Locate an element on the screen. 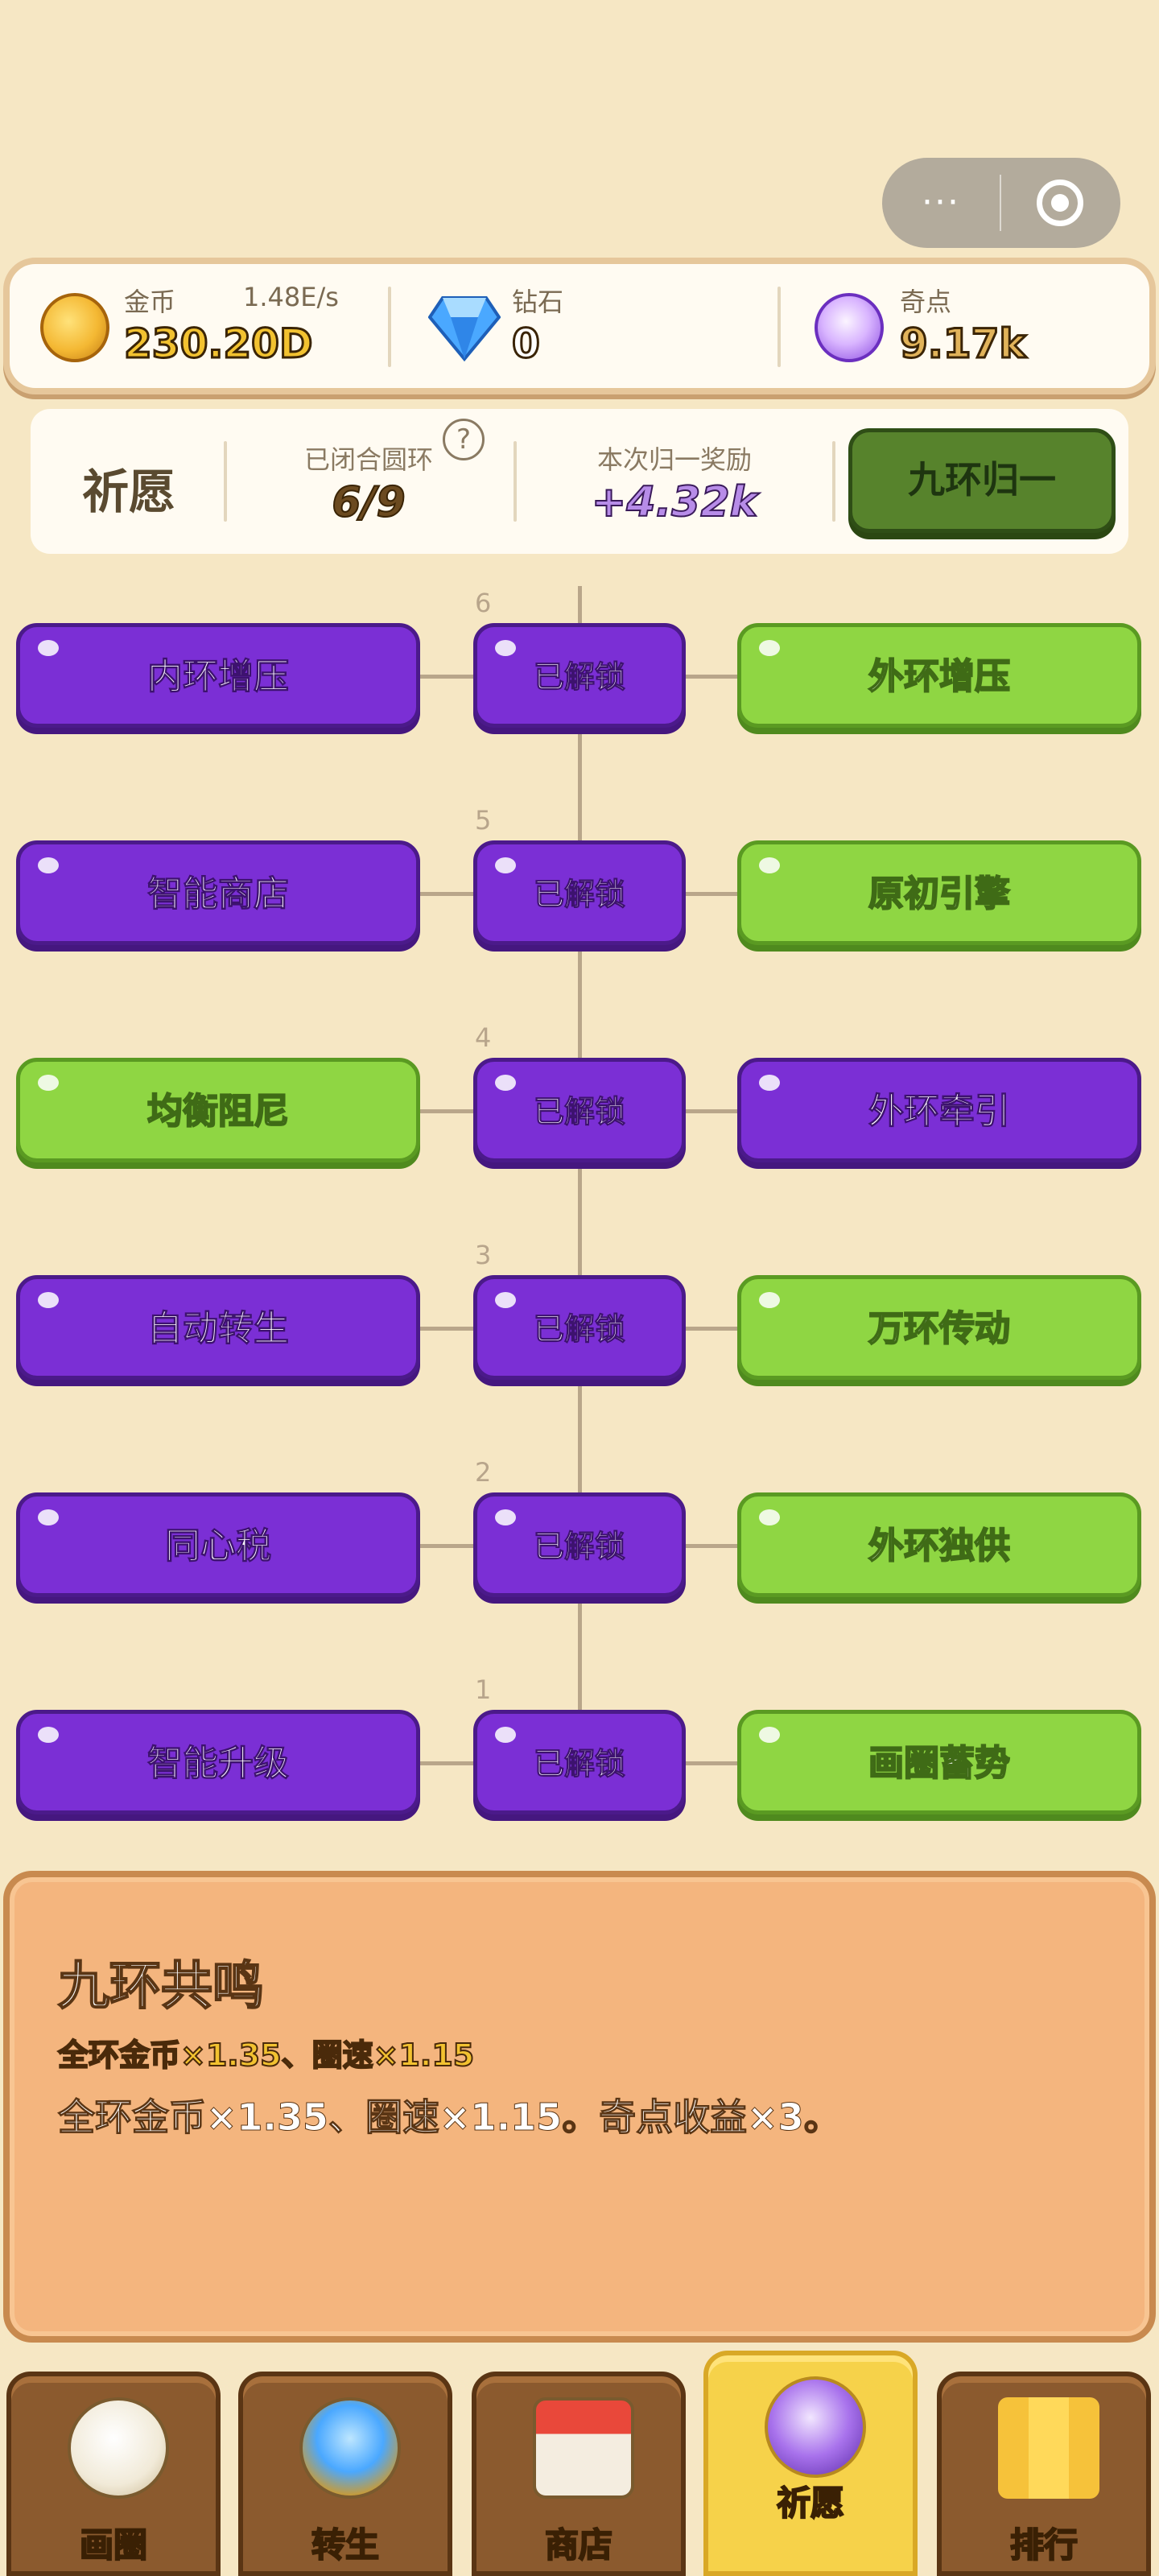  tab-ranking: 排行 is located at coordinates (1044, 2474).